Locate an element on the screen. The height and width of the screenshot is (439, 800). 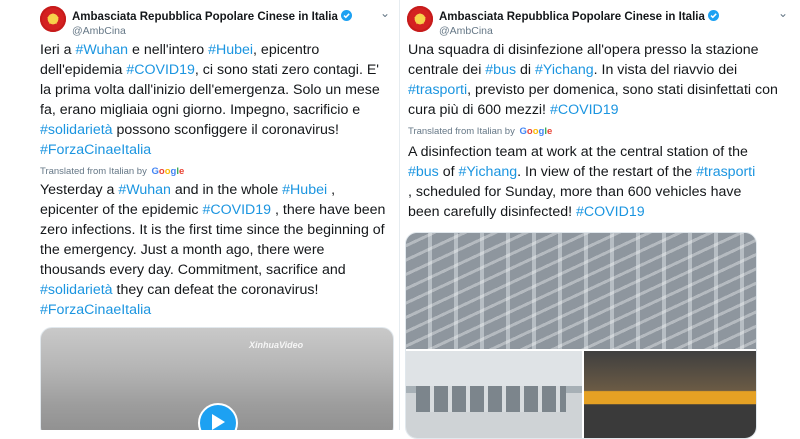
text-segment: of is located at coordinates (448, 172).